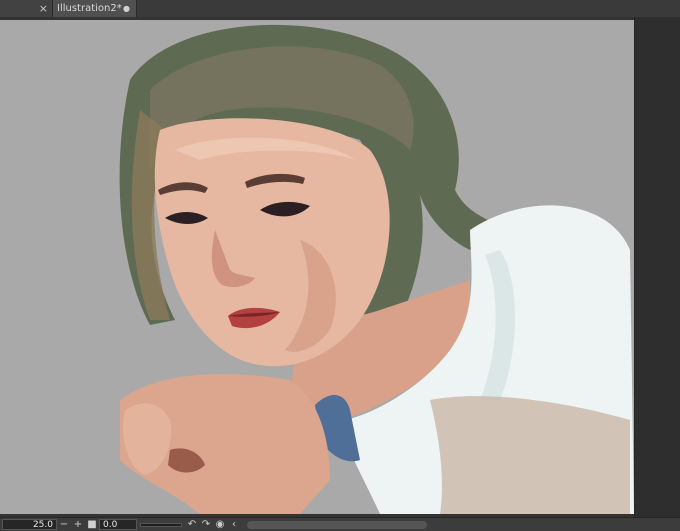 Image resolution: width=680 pixels, height=531 pixels. Describe the element at coordinates (206, 525) in the screenshot. I see `rotate-right-icon: ↷` at that location.